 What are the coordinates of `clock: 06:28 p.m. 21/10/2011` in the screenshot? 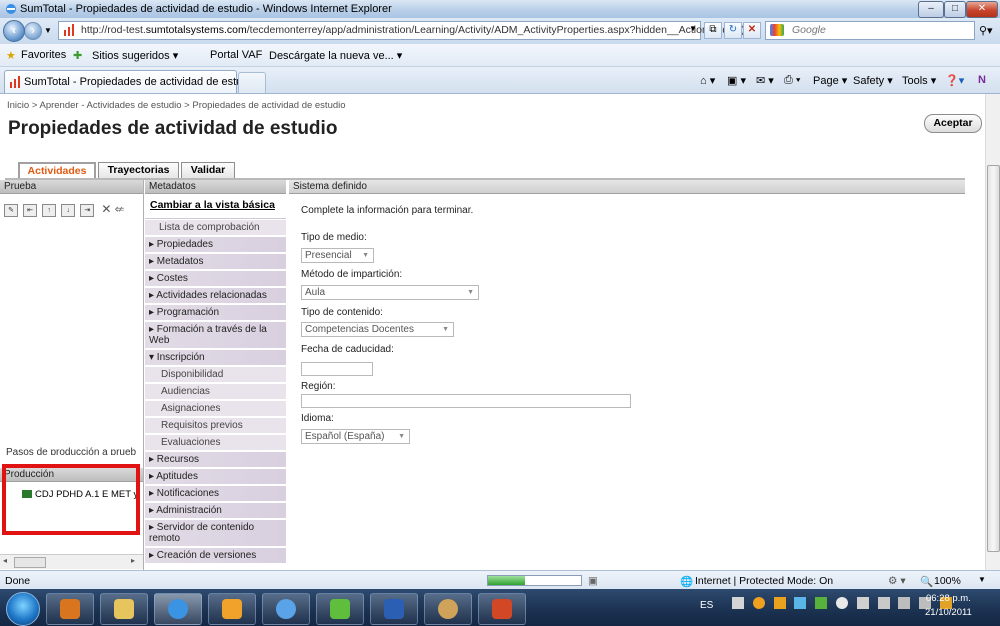 It's located at (948, 606).